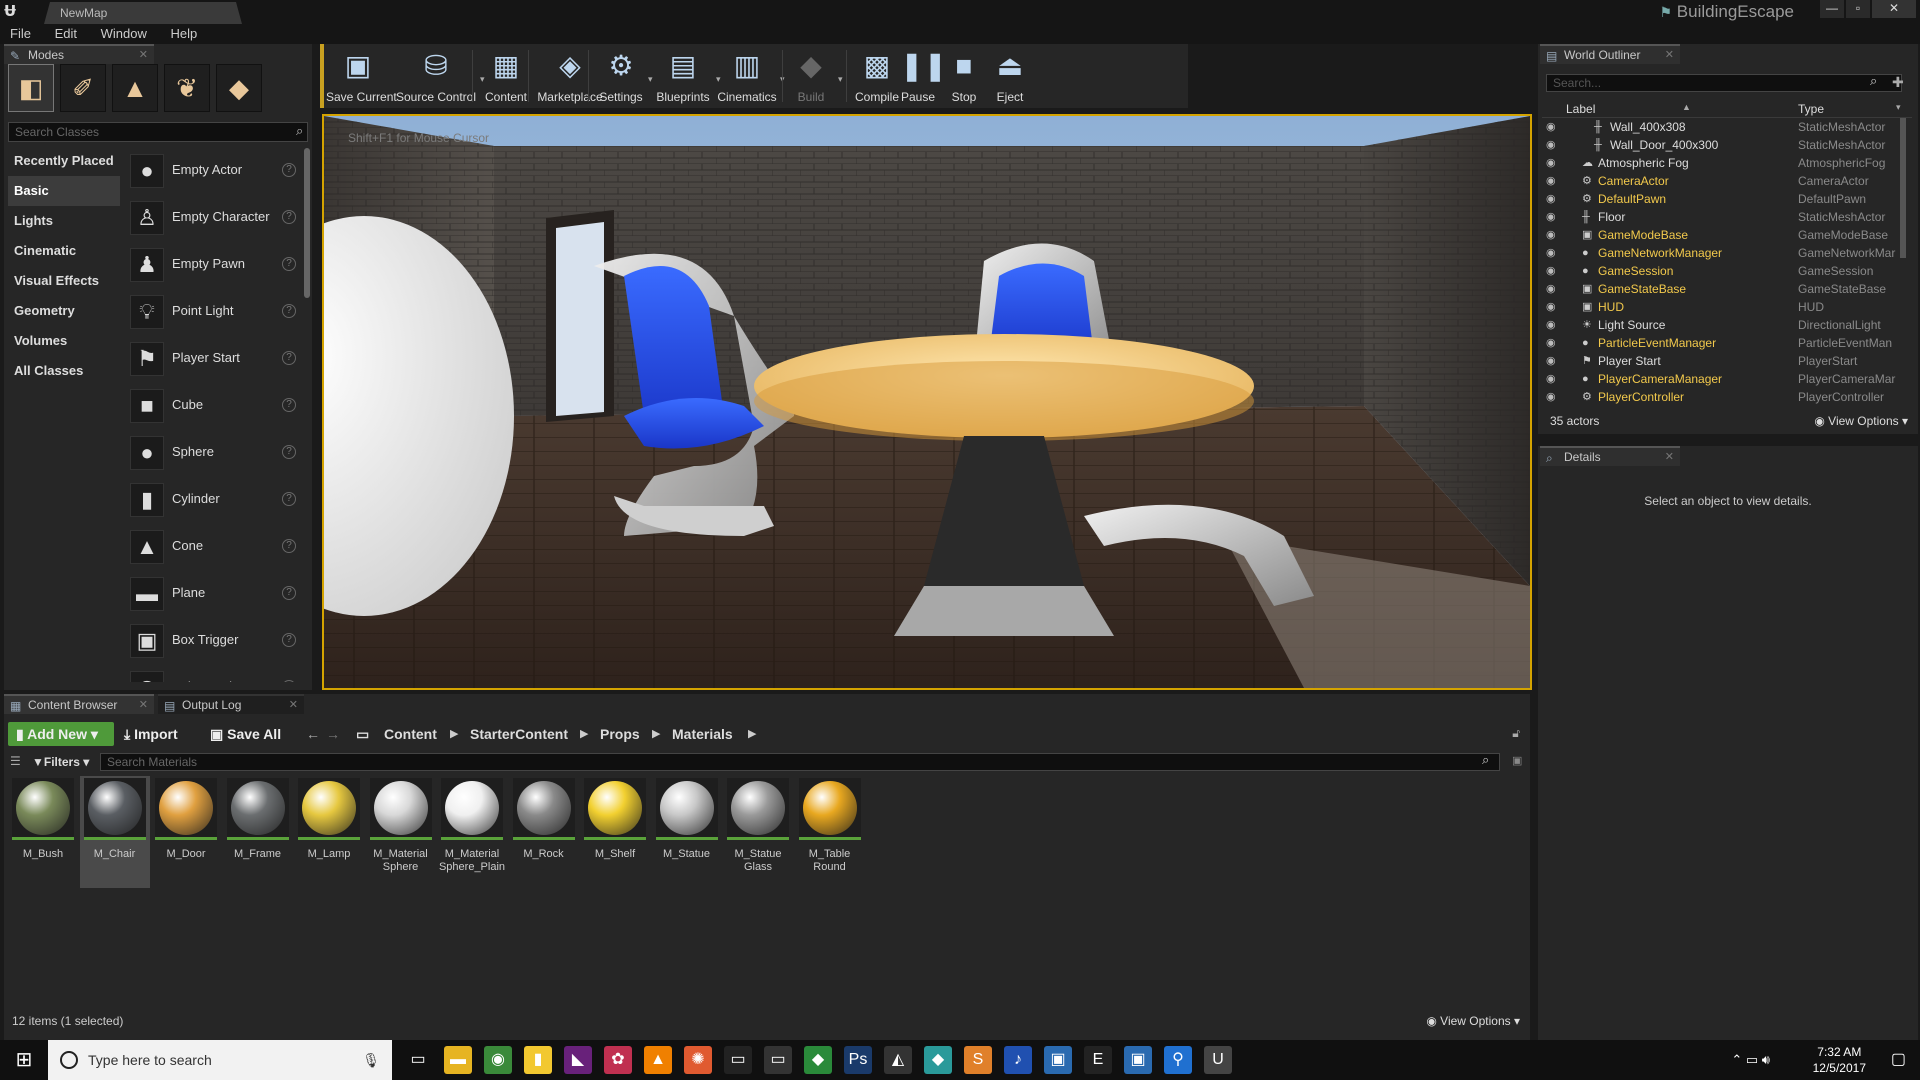 The width and height of the screenshot is (1920, 1080). Describe the element at coordinates (212, 359) in the screenshot. I see `placeable-item: ⚑ Player Start?` at that location.